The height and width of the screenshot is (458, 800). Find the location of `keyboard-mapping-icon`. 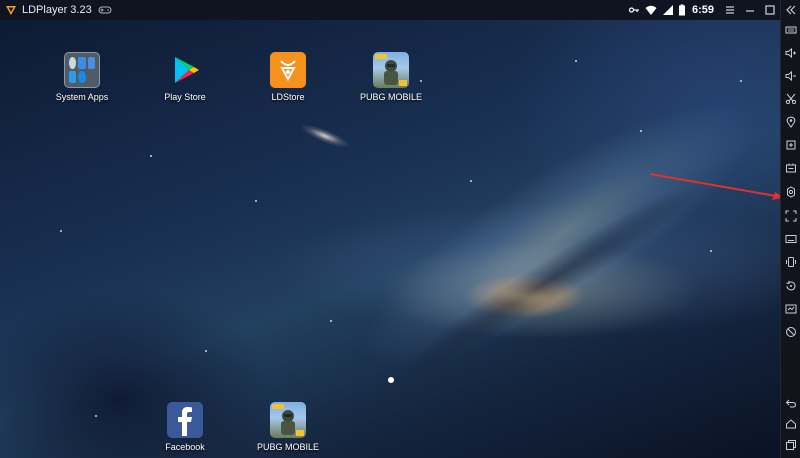

keyboard-mapping-icon is located at coordinates (790, 30).